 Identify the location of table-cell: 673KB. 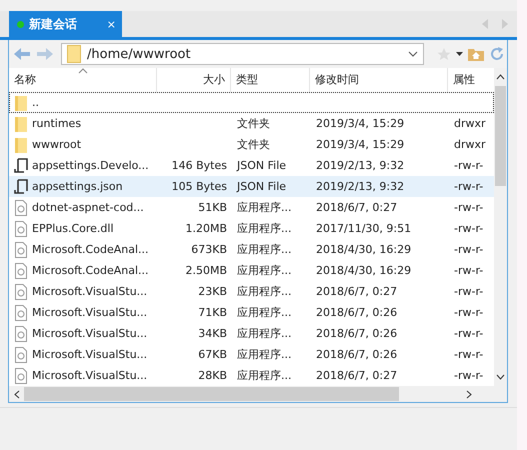
(209, 249).